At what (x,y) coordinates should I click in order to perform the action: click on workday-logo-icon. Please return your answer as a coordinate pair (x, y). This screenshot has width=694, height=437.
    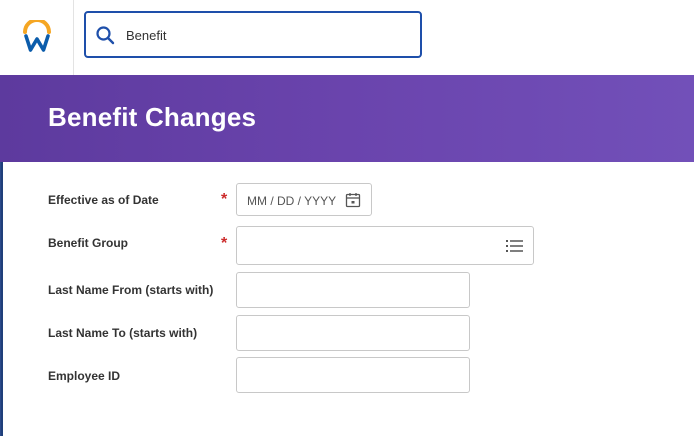
    Looking at the image, I should click on (37, 38).